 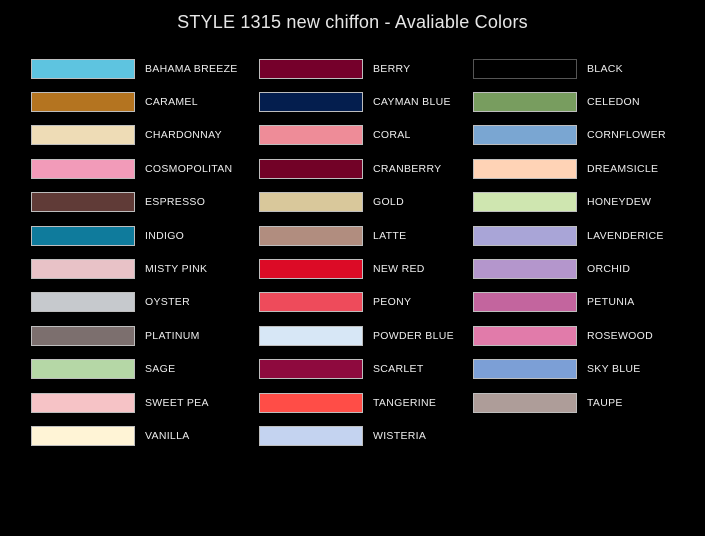 What do you see at coordinates (175, 202) in the screenshot?
I see `color-label: ESPRESSO` at bounding box center [175, 202].